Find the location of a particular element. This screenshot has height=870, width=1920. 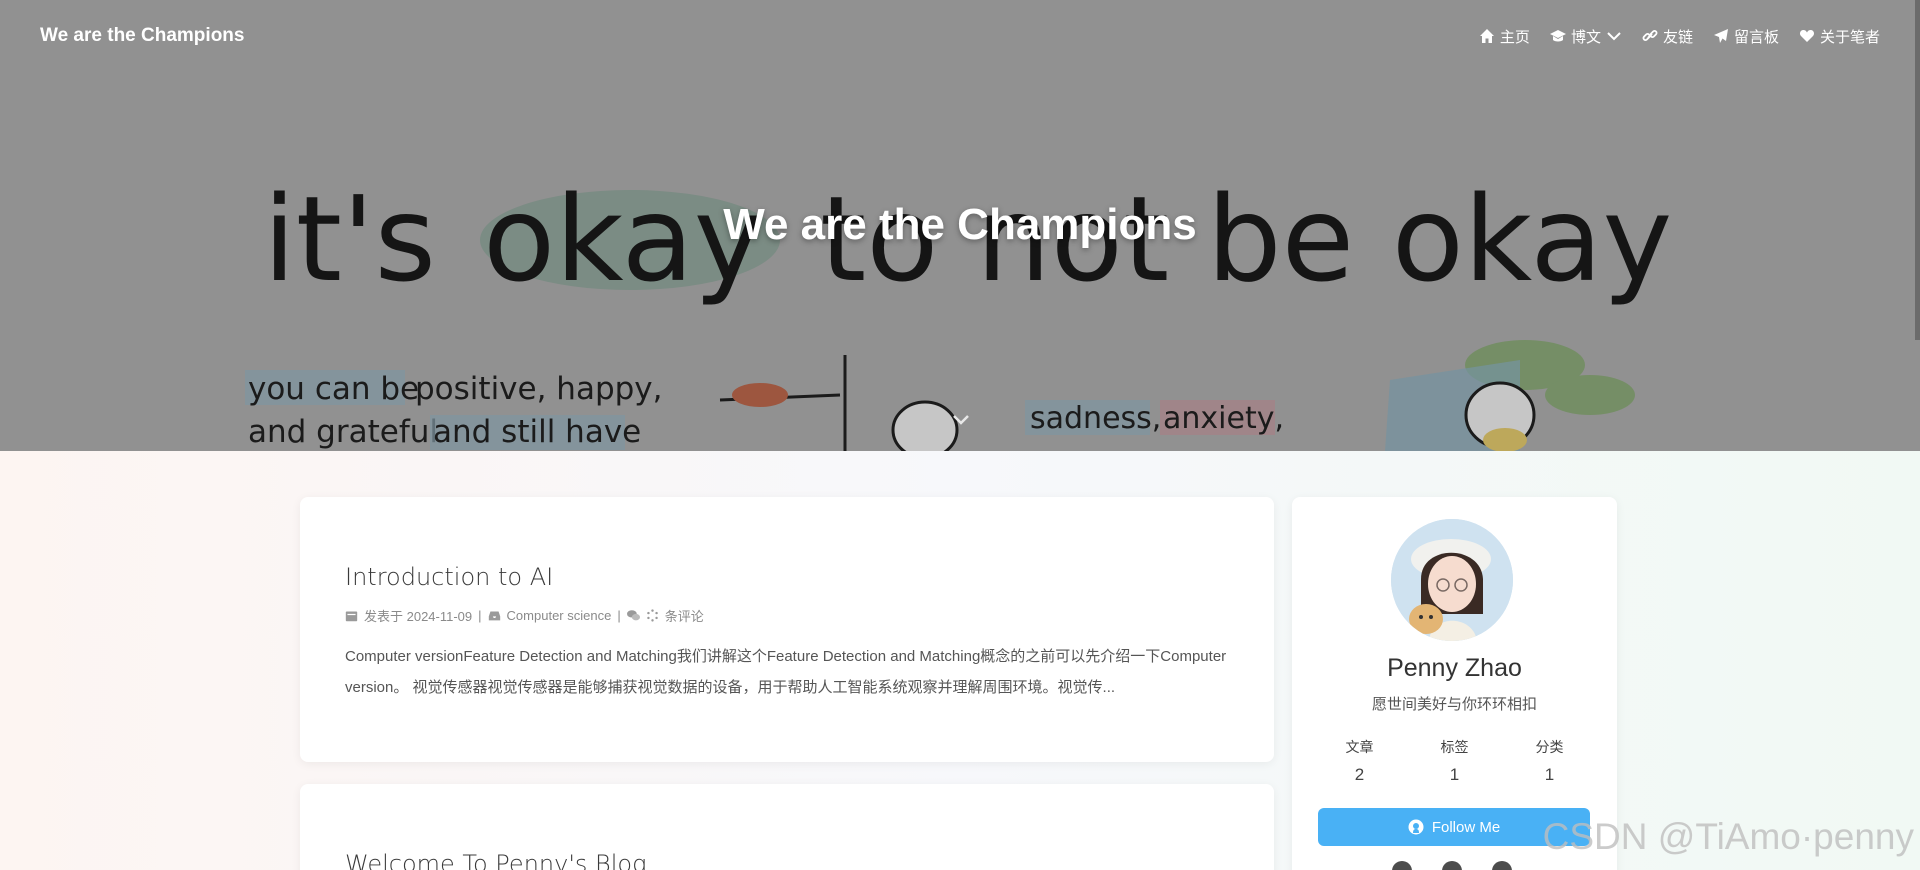

post-card: Welcome To Penny's Blog is located at coordinates (787, 827).